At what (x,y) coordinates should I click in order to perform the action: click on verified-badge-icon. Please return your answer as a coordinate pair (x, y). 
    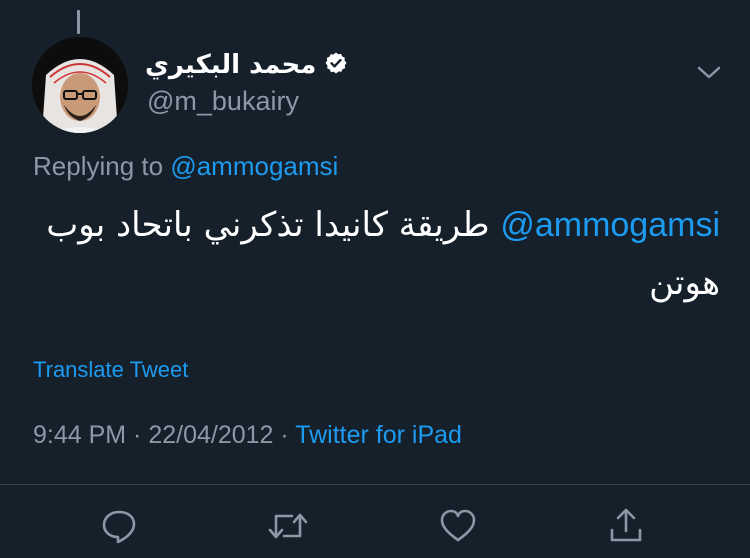
    Looking at the image, I should click on (336, 65).